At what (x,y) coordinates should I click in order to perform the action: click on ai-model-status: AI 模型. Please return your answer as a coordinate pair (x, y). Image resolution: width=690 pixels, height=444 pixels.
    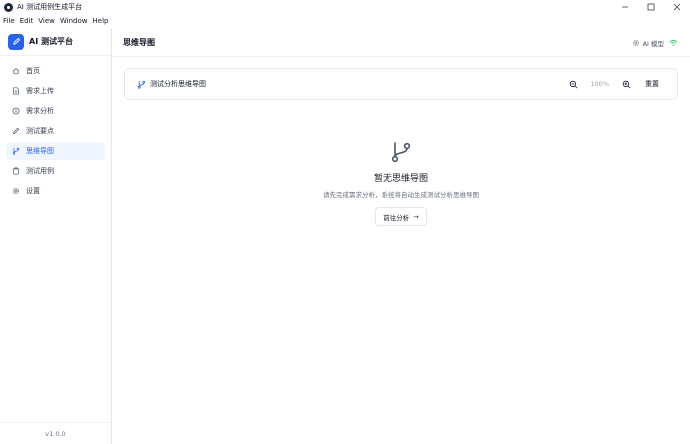
    Looking at the image, I should click on (655, 42).